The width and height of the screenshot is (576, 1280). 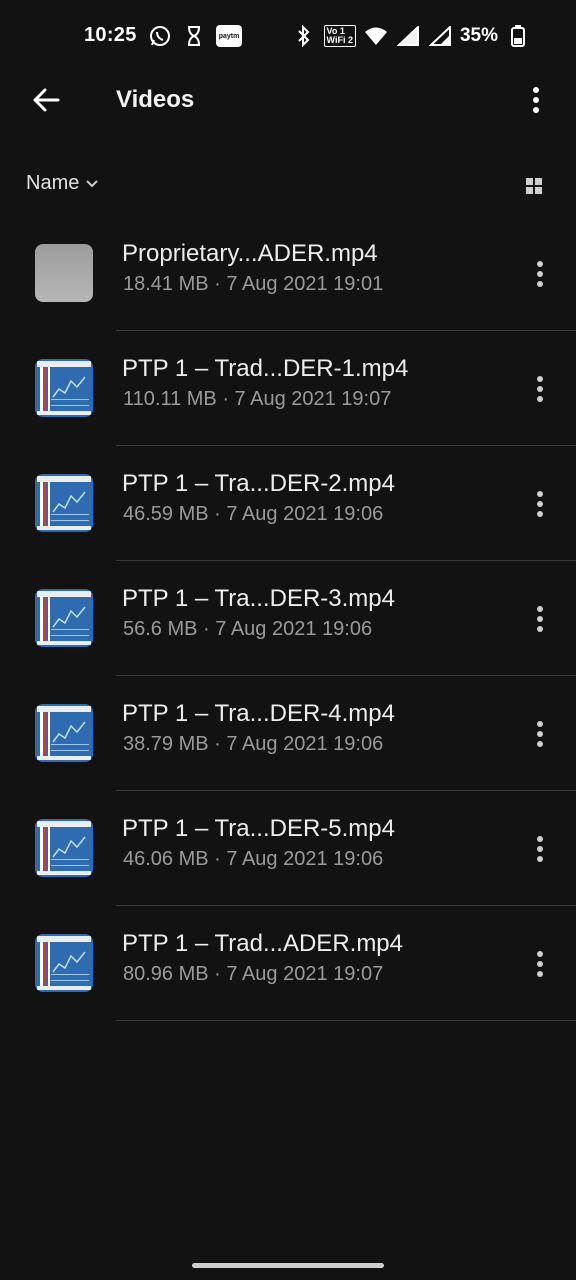 What do you see at coordinates (304, 36) in the screenshot?
I see `bluetooth-icon` at bounding box center [304, 36].